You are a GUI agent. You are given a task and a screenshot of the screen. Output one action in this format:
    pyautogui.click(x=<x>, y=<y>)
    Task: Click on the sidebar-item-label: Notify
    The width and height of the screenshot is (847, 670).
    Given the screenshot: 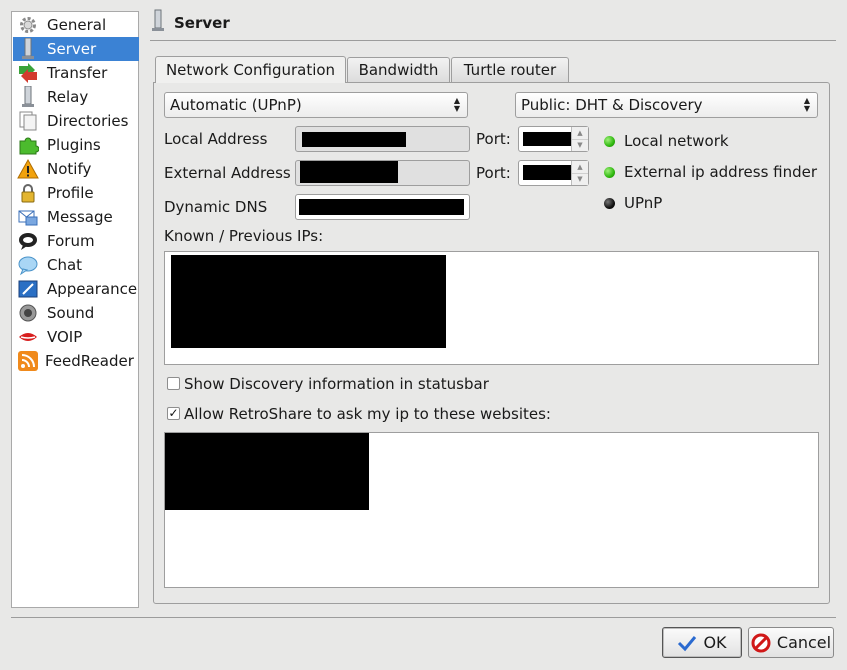 What is the action you would take?
    pyautogui.click(x=69, y=169)
    